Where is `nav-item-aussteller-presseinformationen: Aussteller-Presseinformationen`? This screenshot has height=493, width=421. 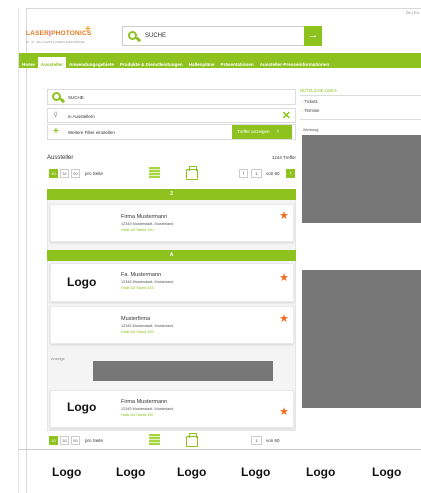 nav-item-aussteller-presseinformationen: Aussteller-Presseinformationen is located at coordinates (294, 62).